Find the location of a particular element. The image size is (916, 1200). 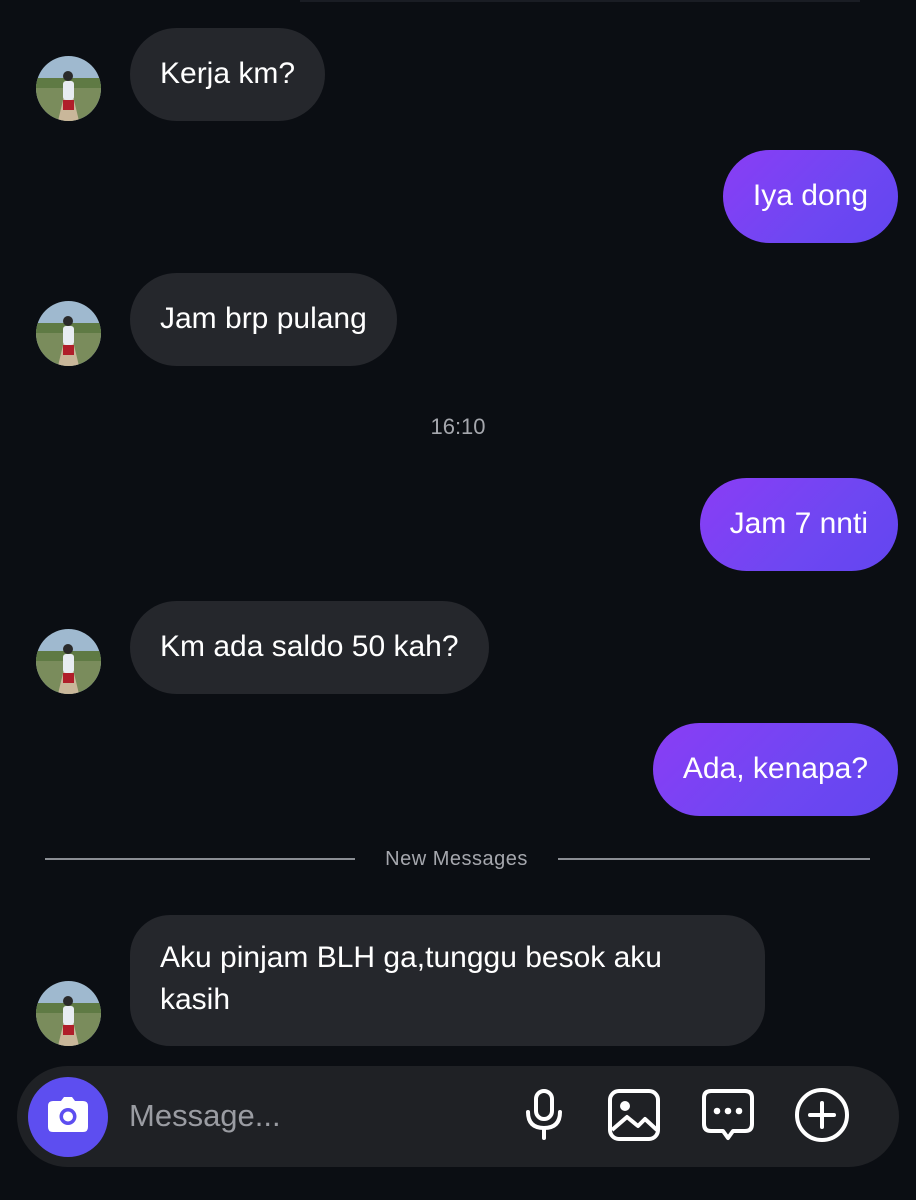

message-composer is located at coordinates (458, 1116).